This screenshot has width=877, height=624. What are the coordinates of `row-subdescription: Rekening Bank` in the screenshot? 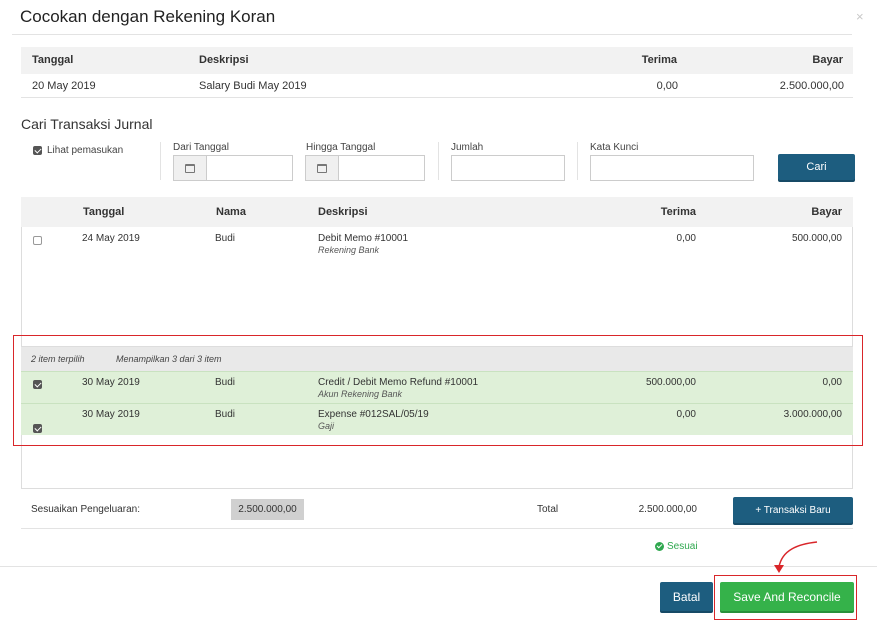 It's located at (349, 250).